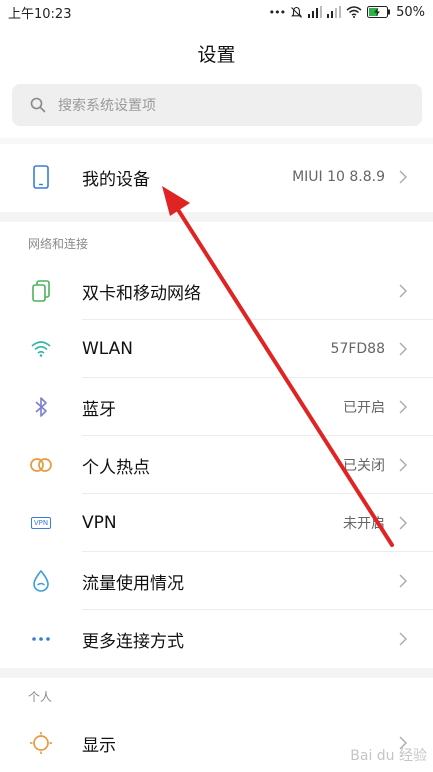 The image size is (433, 772). Describe the element at coordinates (133, 641) in the screenshot. I see `more-connections-label: 更多连接方式` at that location.